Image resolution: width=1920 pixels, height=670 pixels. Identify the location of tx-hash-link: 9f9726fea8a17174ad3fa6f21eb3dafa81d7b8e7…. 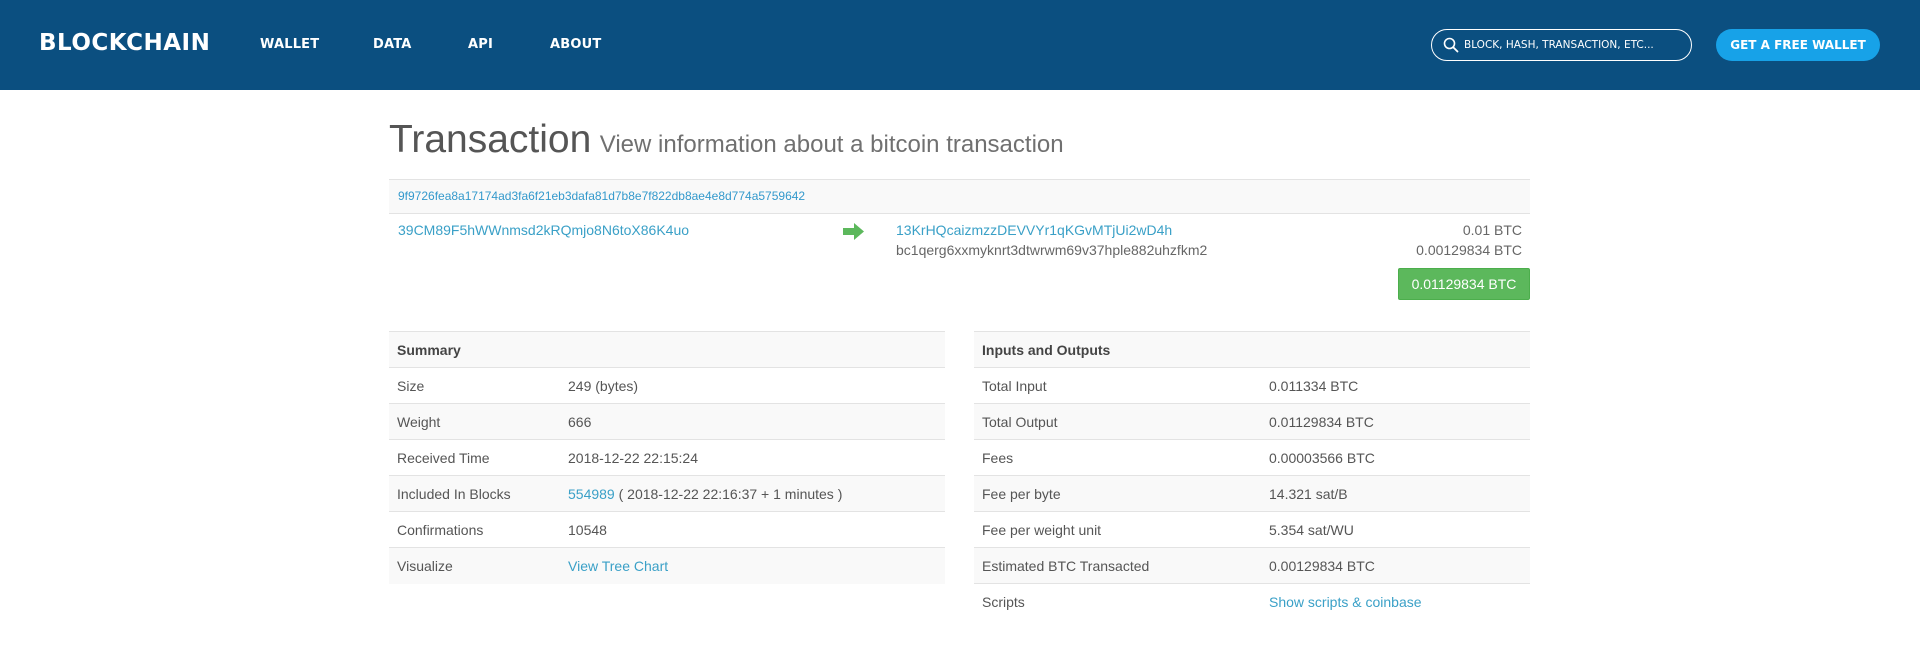
(601, 196).